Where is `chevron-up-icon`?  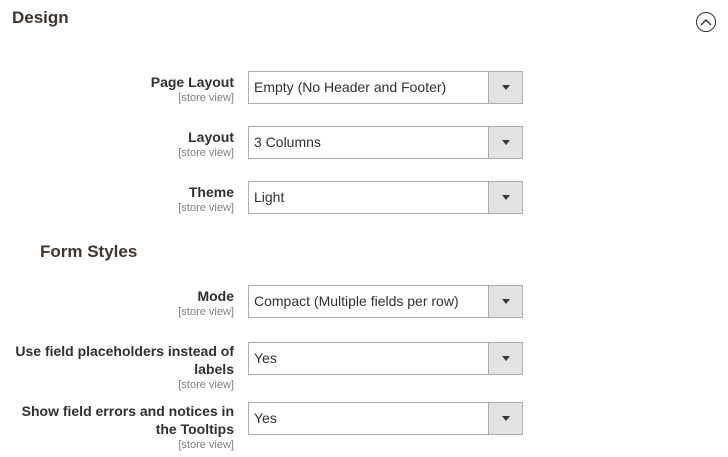
chevron-up-icon is located at coordinates (706, 22).